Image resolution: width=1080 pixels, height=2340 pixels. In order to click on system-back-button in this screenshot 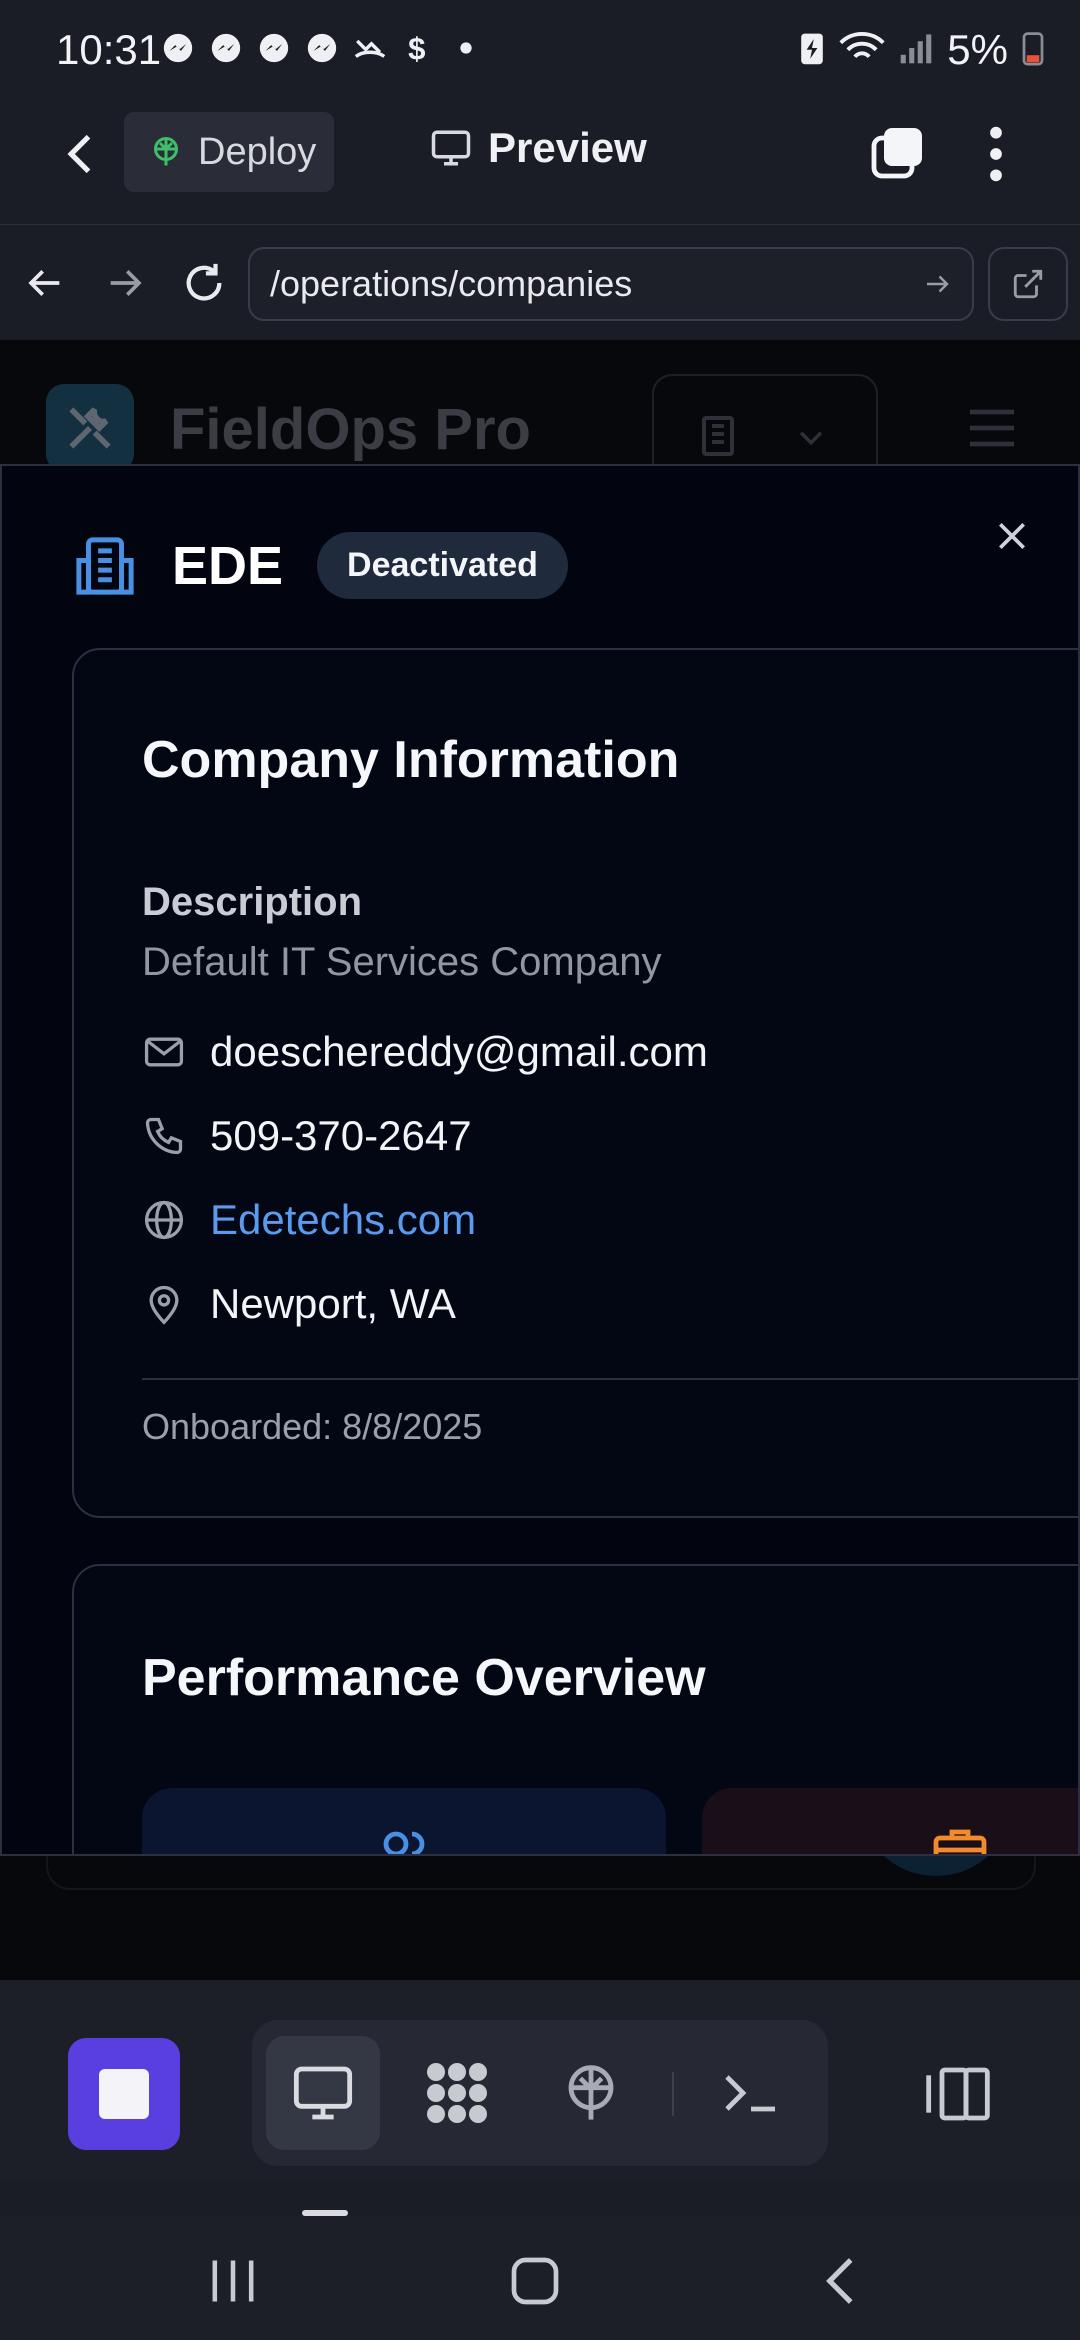, I will do `click(839, 2281)`.